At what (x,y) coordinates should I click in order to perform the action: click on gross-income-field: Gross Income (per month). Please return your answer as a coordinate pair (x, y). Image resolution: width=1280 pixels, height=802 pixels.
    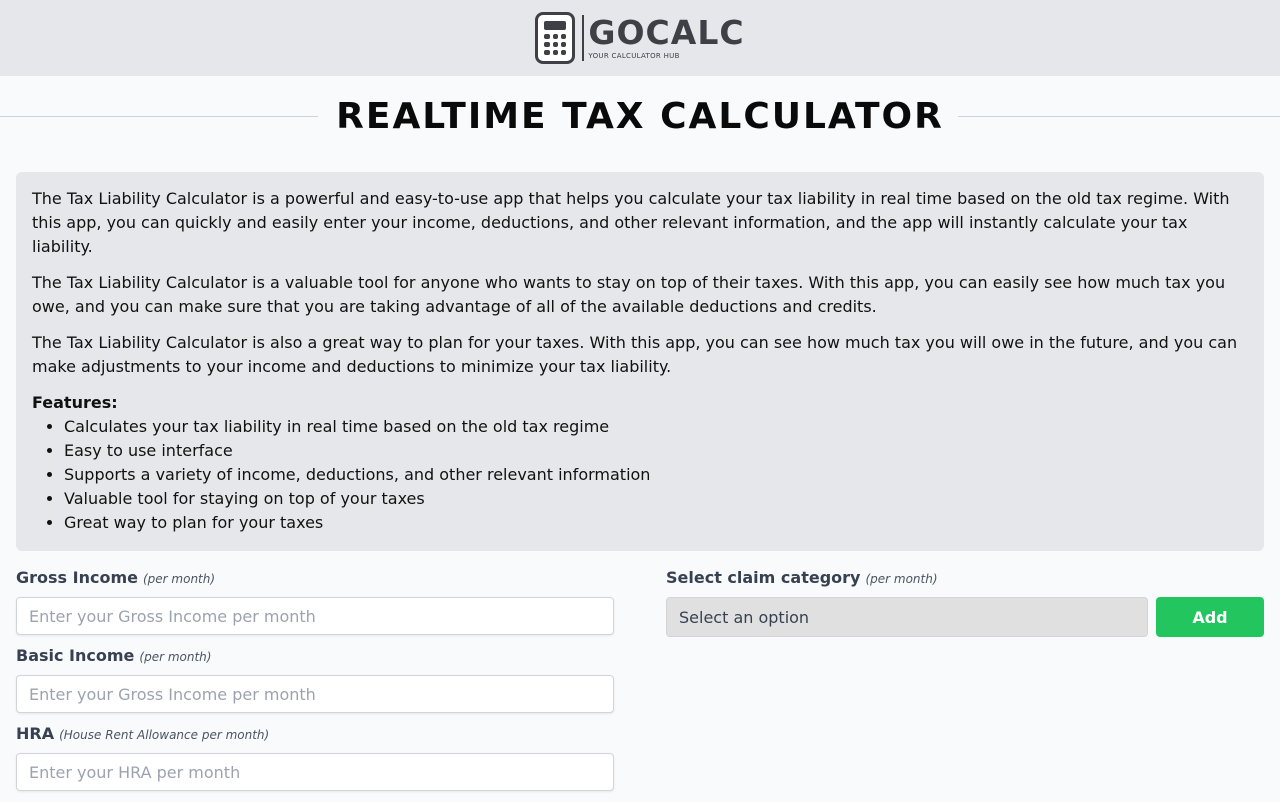
    Looking at the image, I should click on (315, 601).